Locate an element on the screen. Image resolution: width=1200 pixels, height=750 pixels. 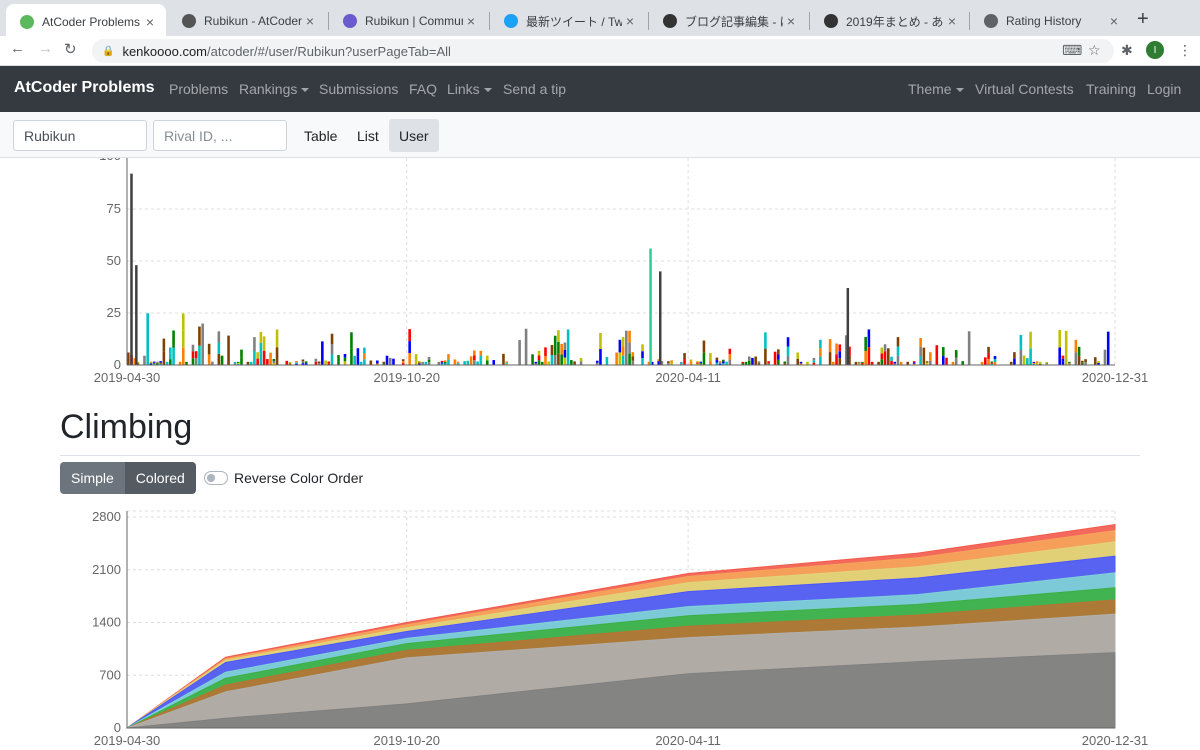
rival-id-input is located at coordinates (220, 135).